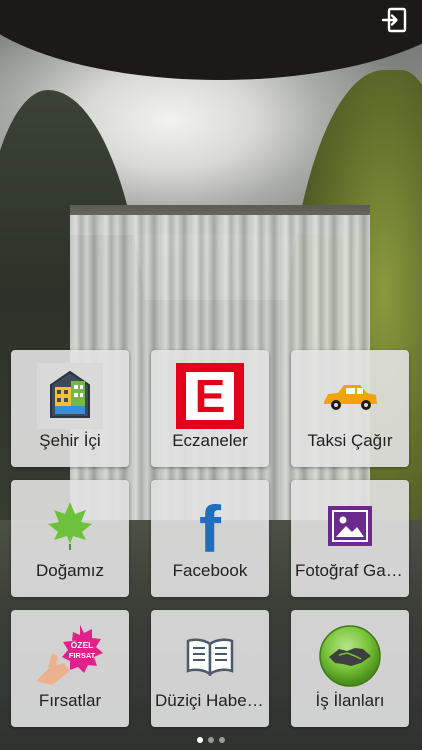 The image size is (422, 750). I want to click on logout-icon, so click(394, 20).